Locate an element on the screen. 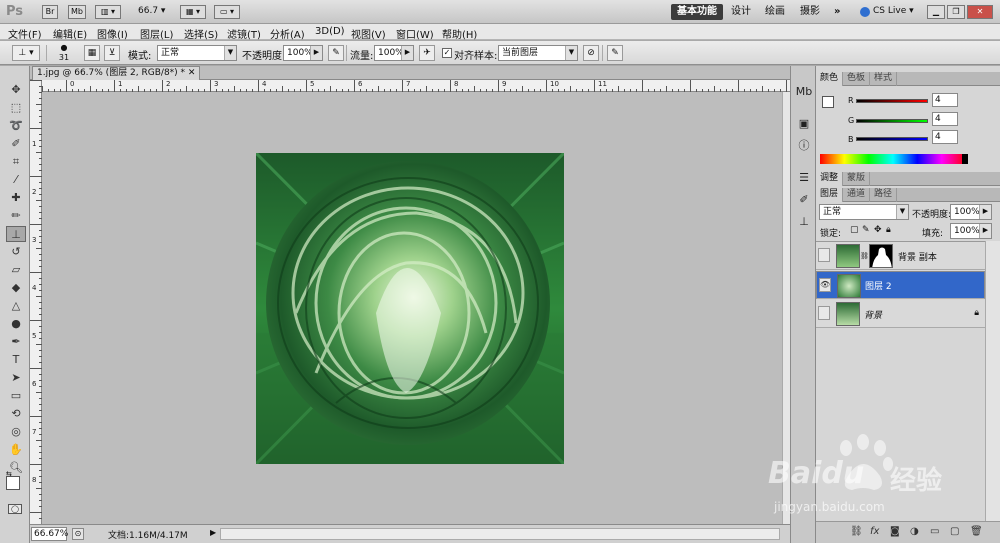 This screenshot has height=543, width=1000. link-layers-icon: ⛓ is located at coordinates (856, 531).